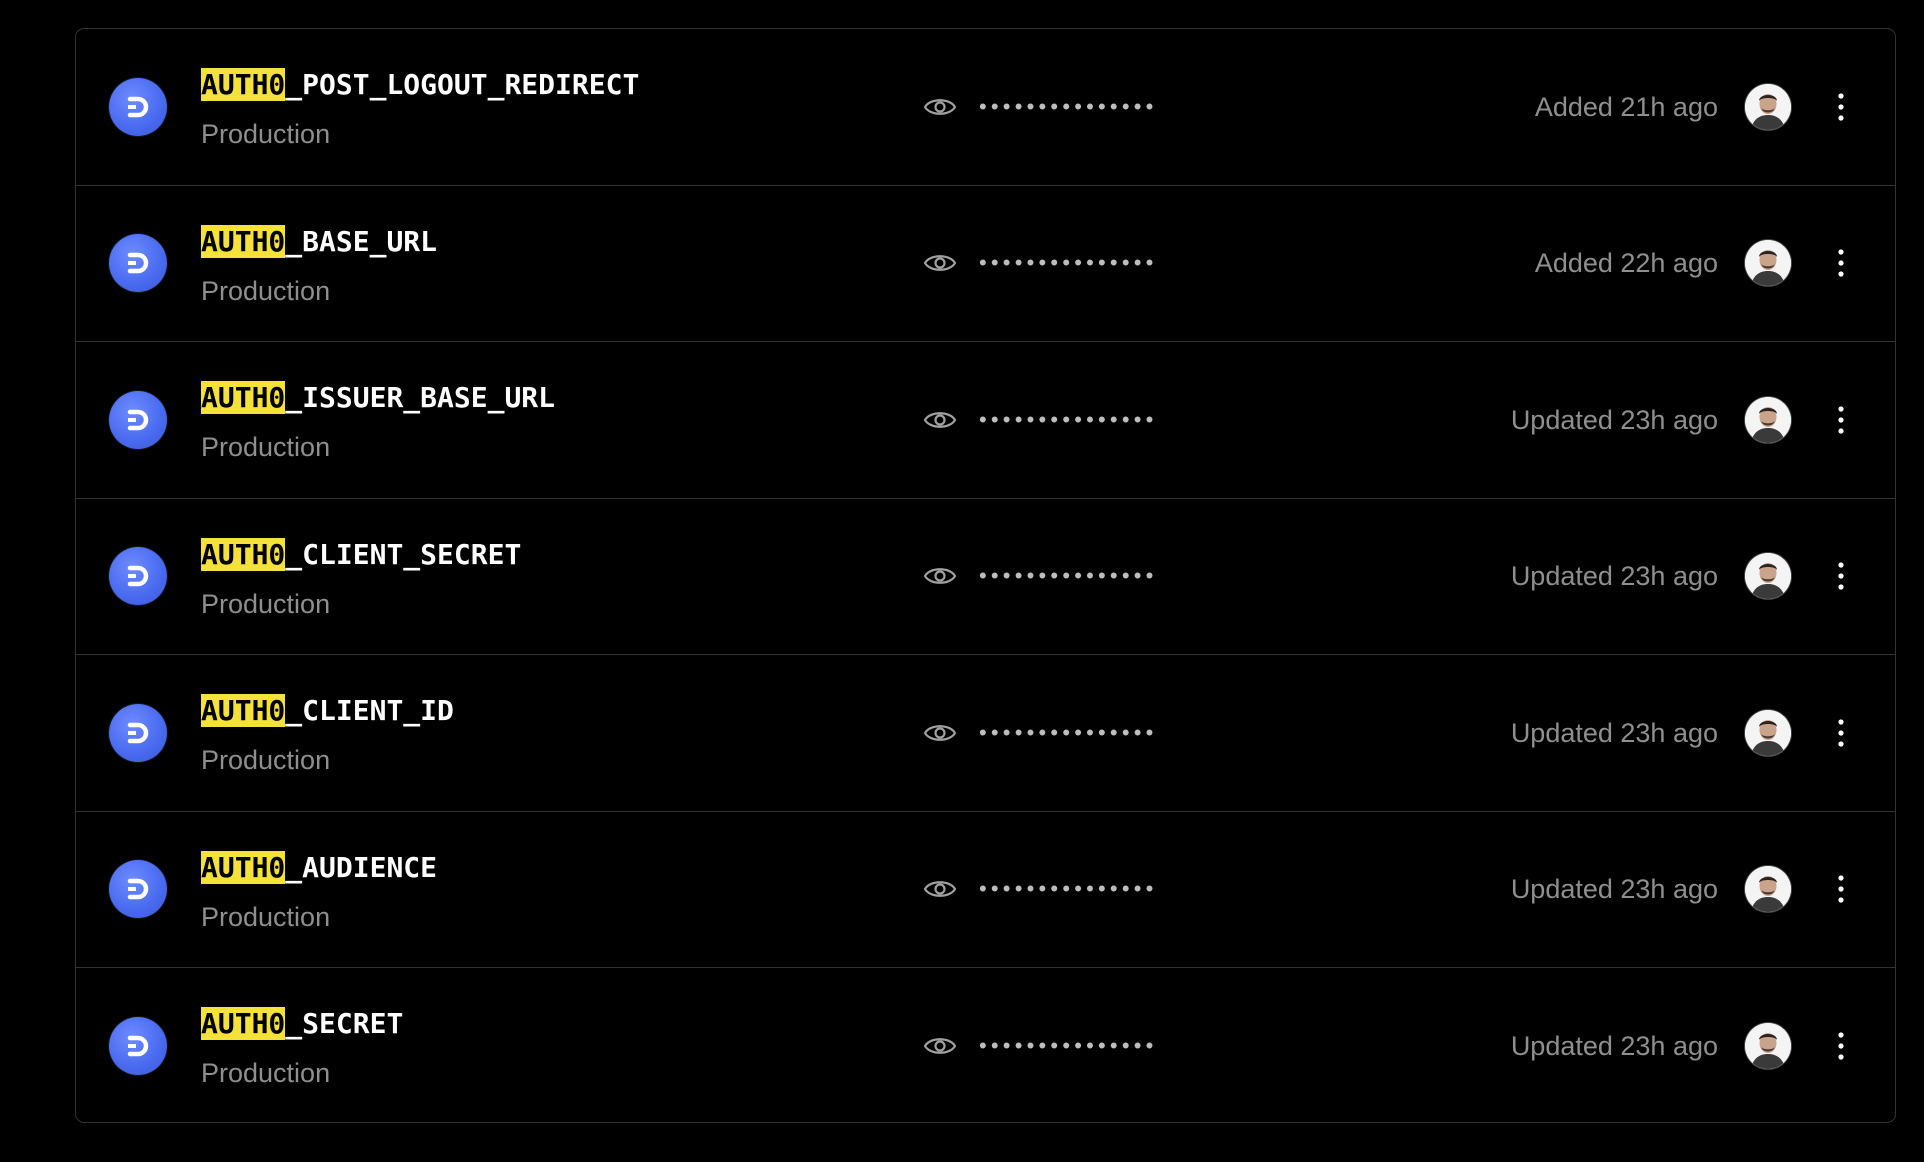  I want to click on env-var-key: AUTH0_SECRET, so click(302, 1024).